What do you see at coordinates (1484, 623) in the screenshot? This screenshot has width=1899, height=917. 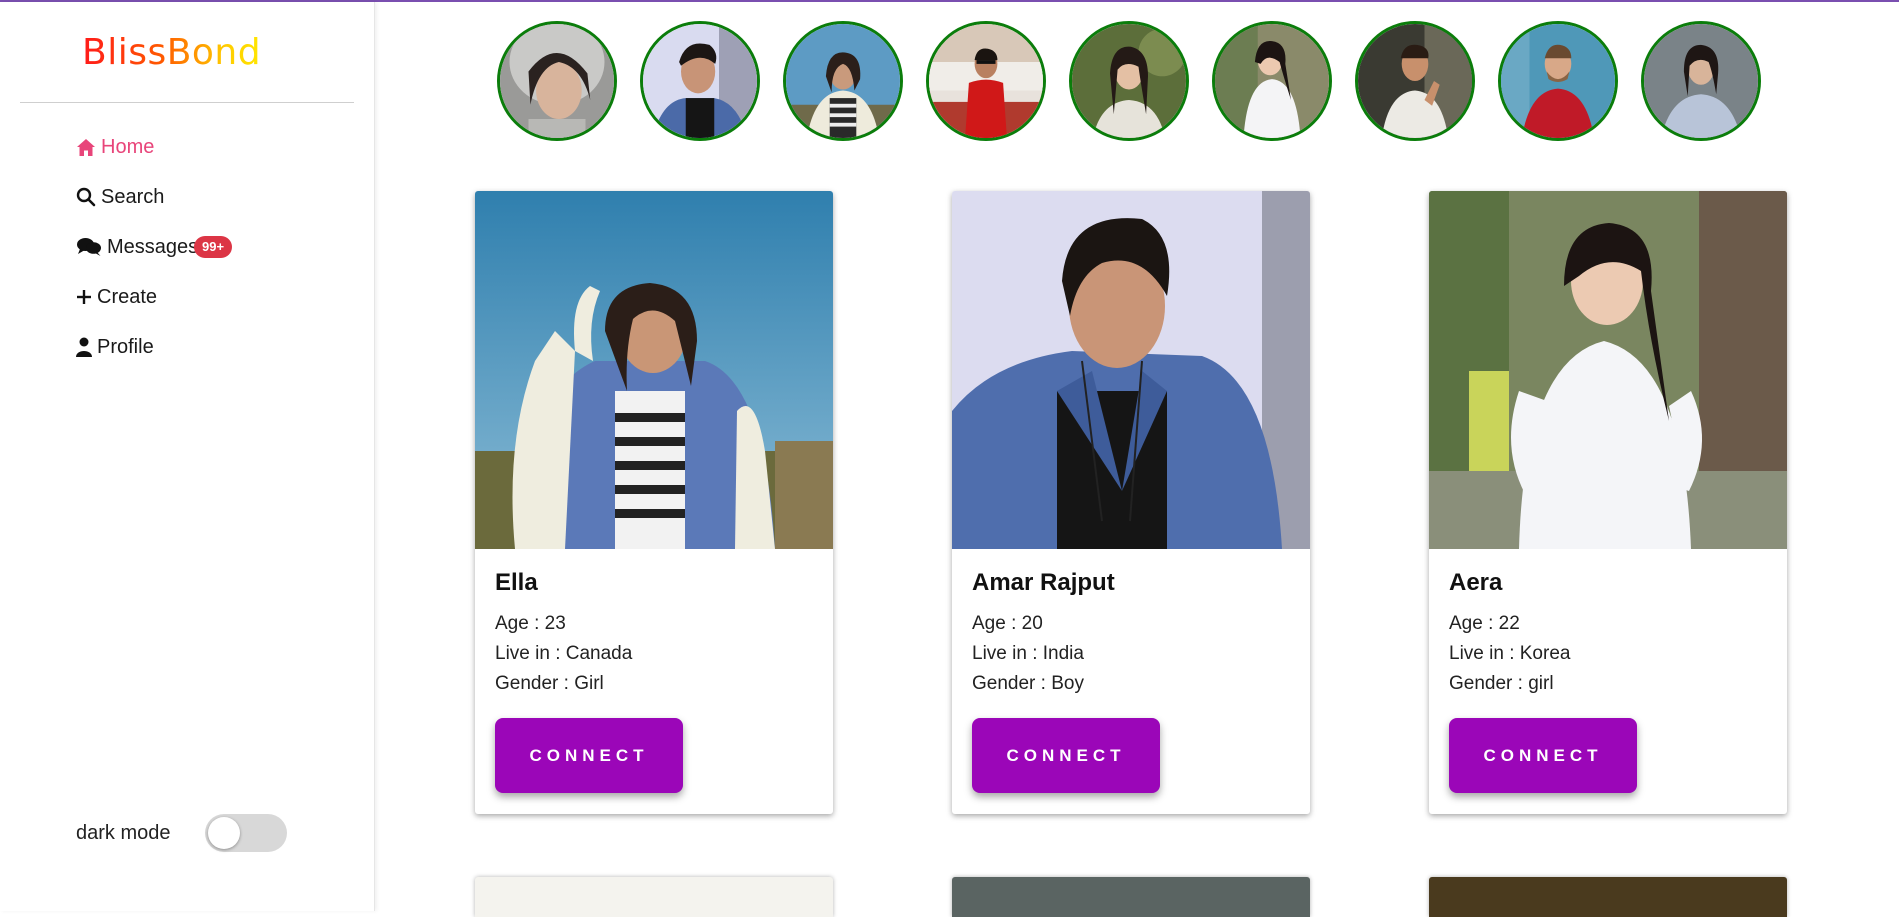 I see `profile-age: Age : 22` at bounding box center [1484, 623].